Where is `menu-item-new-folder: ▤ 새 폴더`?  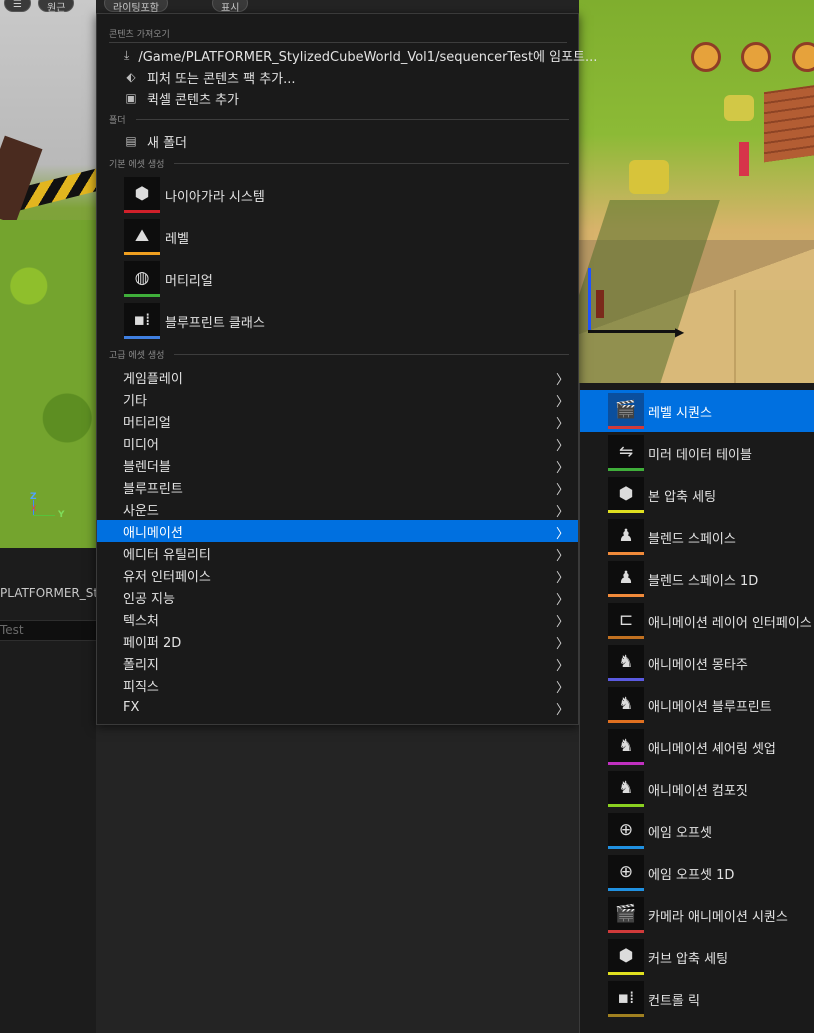 menu-item-new-folder: ▤ 새 폴더 is located at coordinates (337, 141).